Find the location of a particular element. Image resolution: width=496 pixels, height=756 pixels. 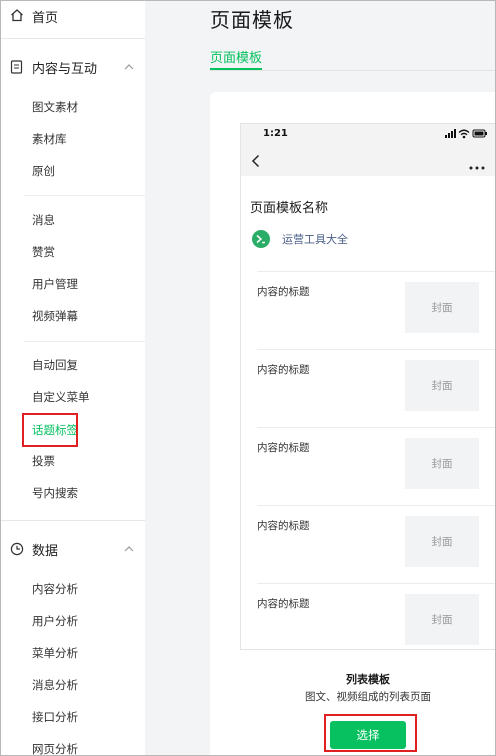

signal-icon is located at coordinates (450, 133).